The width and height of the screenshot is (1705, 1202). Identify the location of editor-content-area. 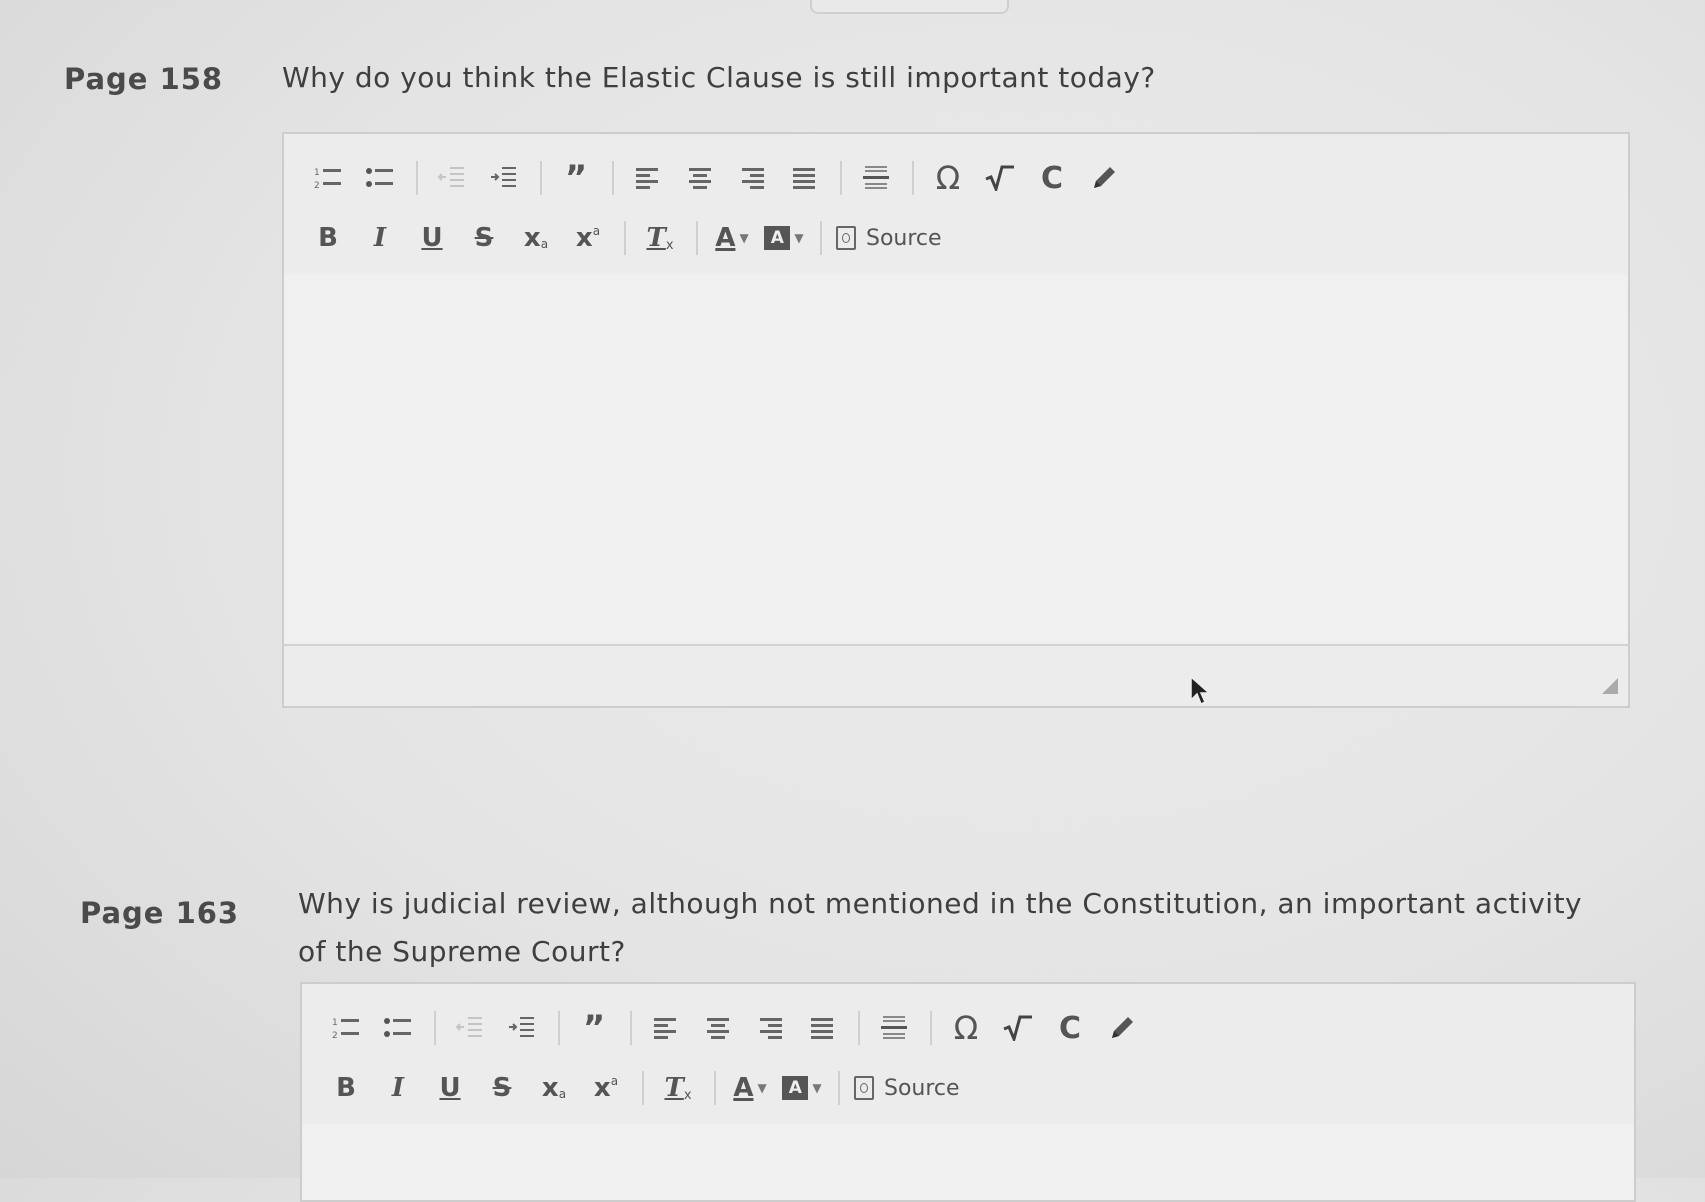
(968, 1162).